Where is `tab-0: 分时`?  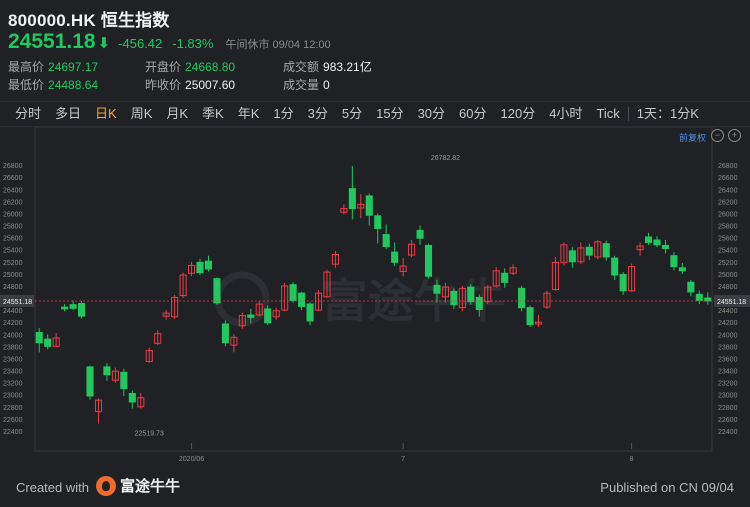 tab-0: 分时 is located at coordinates (28, 114).